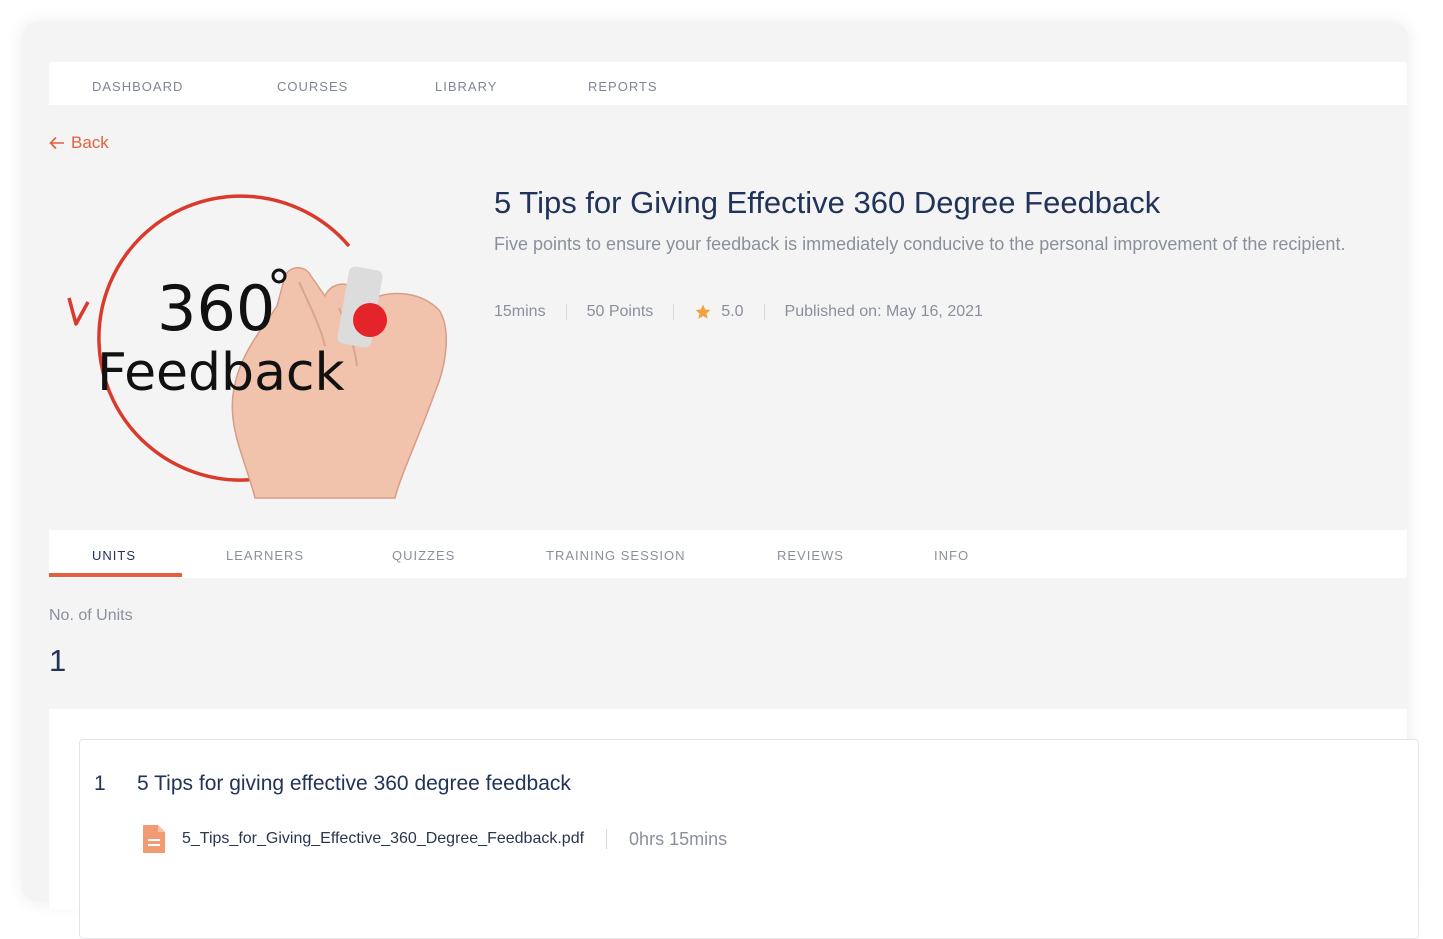 This screenshot has width=1443, height=939. I want to click on thumbnail-word: Feedback, so click(221, 373).